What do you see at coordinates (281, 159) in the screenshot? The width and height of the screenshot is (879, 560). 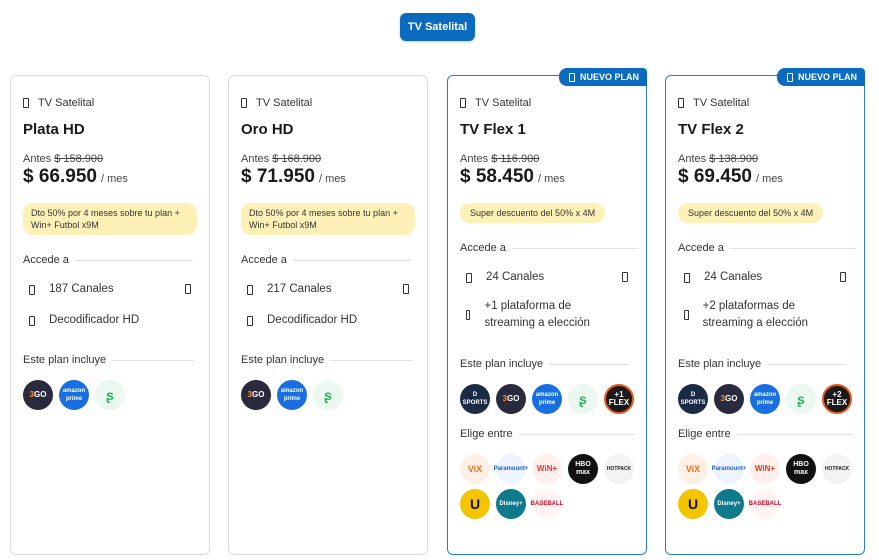 I see `old-price: Antes $ 168.900` at bounding box center [281, 159].